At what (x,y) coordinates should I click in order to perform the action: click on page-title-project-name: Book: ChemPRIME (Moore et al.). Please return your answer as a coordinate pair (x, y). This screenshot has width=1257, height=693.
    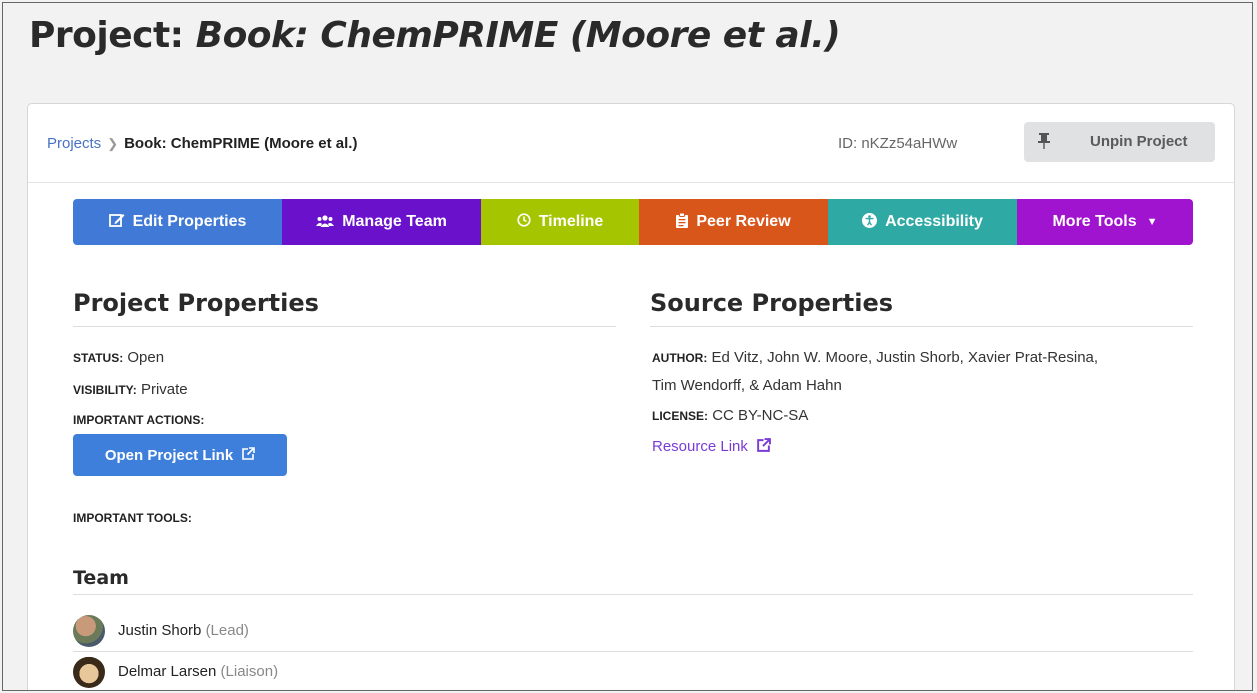
    Looking at the image, I should click on (518, 35).